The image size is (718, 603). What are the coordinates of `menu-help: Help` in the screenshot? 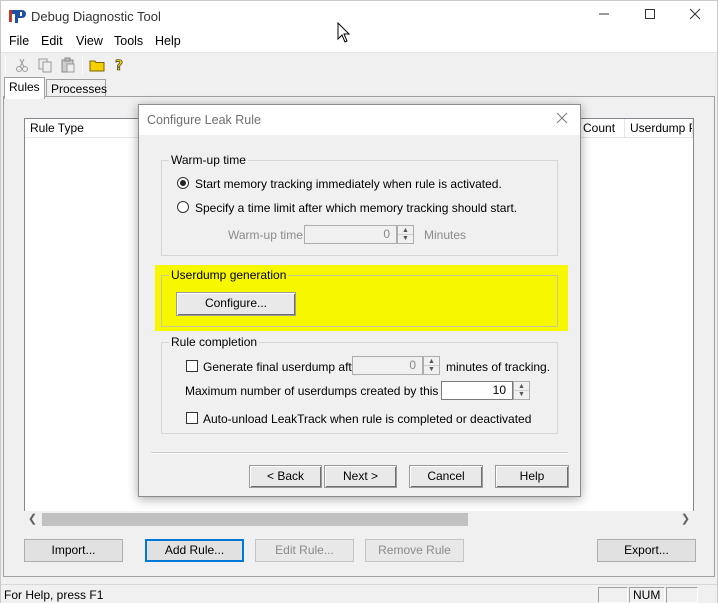 It's located at (168, 41).